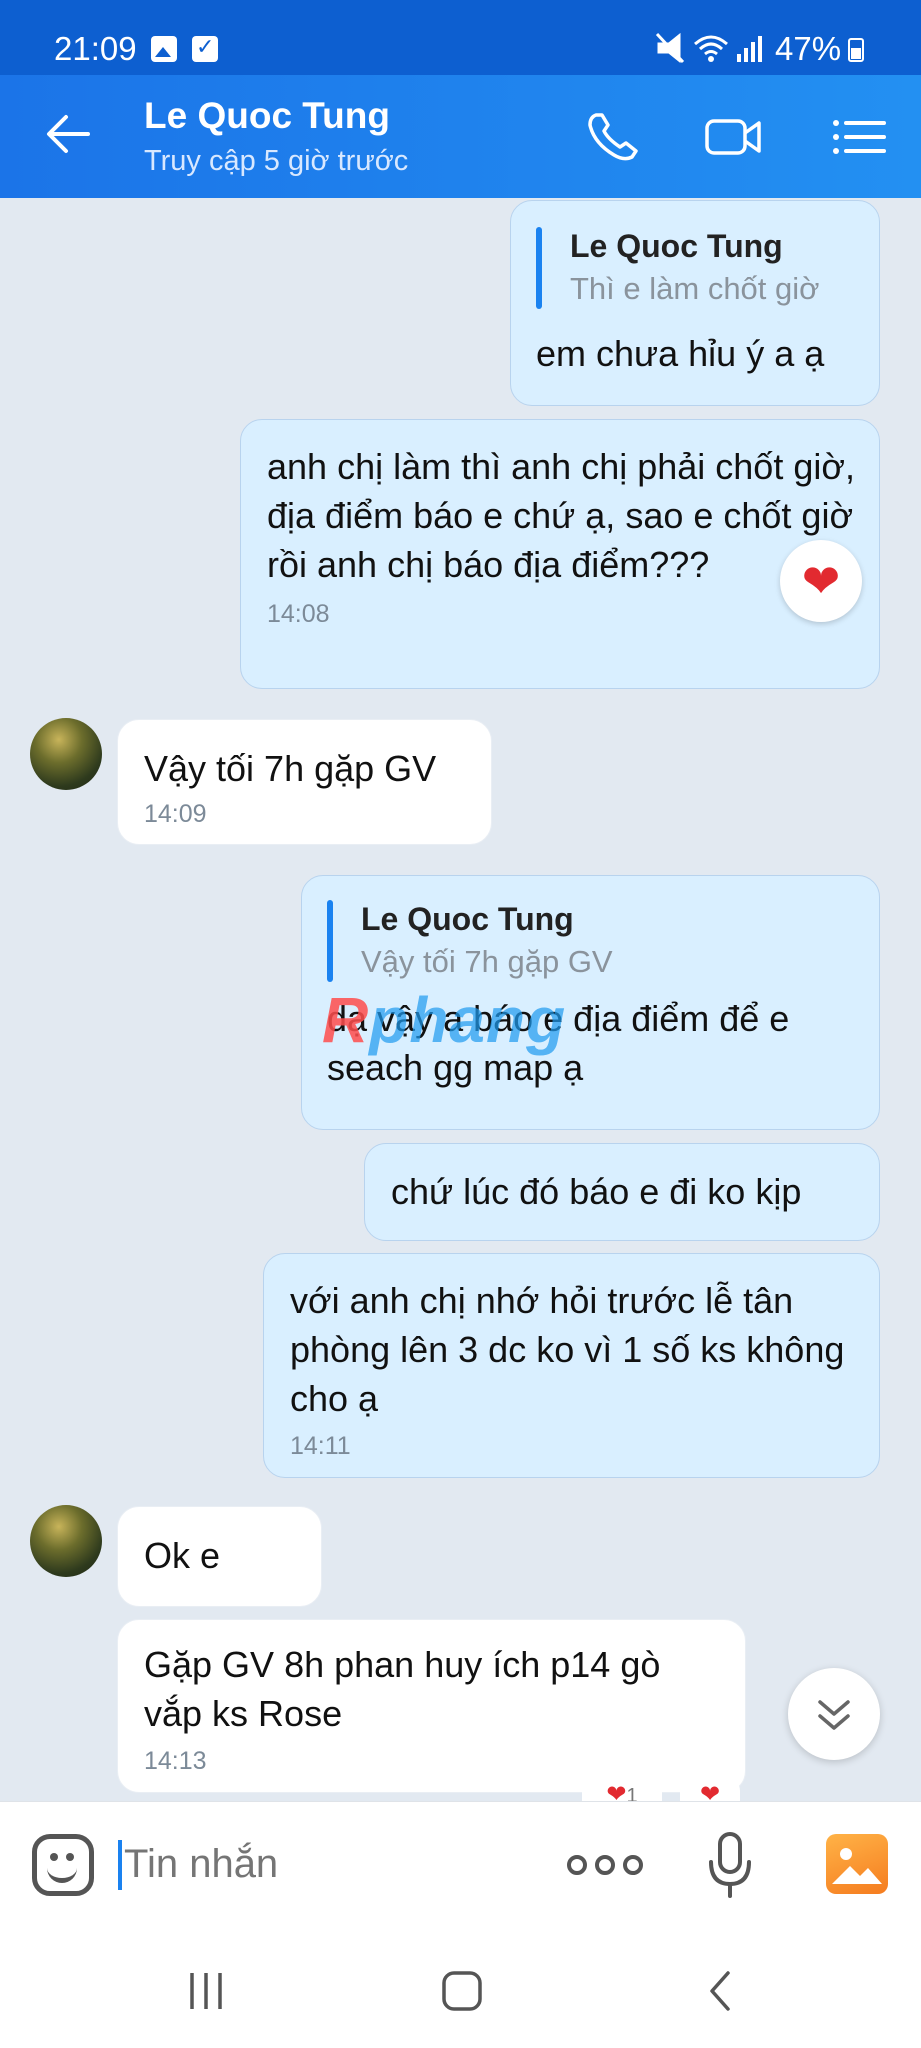 This screenshot has height=2048, width=921. I want to click on heart-reaction-icon: ❤, so click(821, 581).